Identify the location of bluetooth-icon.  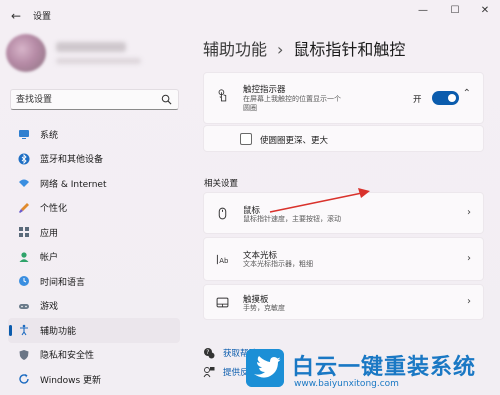
(24, 159).